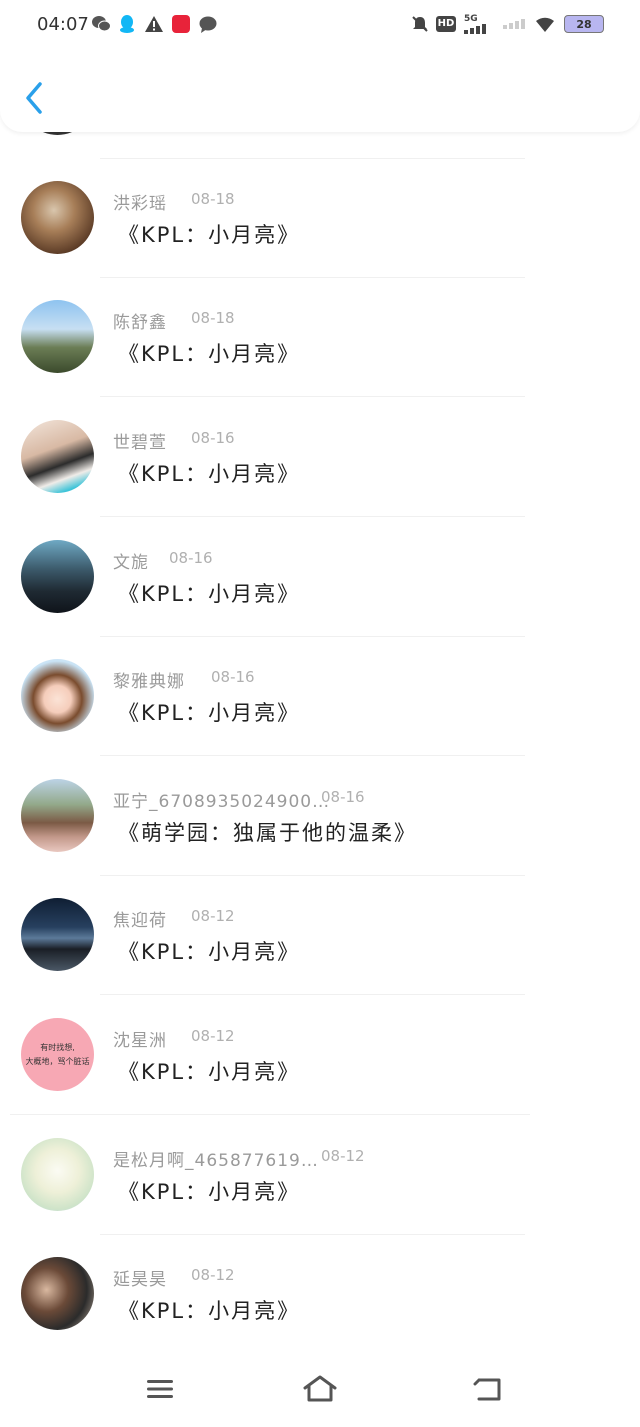 The image size is (640, 1427). What do you see at coordinates (267, 833) in the screenshot?
I see `comment-content: 《萌学园：独属于他的温柔》` at bounding box center [267, 833].